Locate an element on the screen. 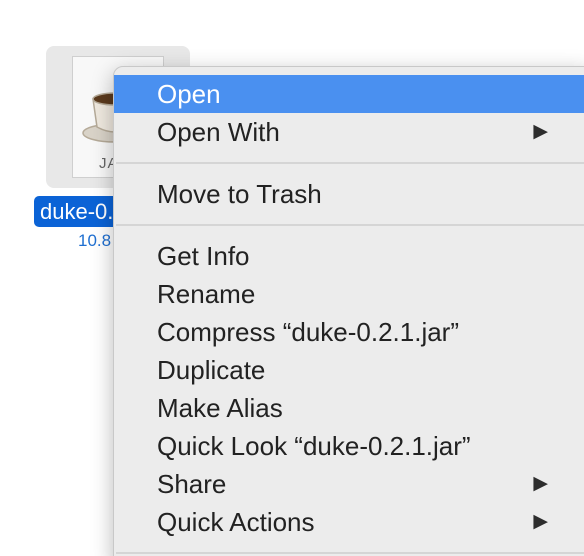 The height and width of the screenshot is (556, 584). menu-item-label: Open is located at coordinates (189, 94).